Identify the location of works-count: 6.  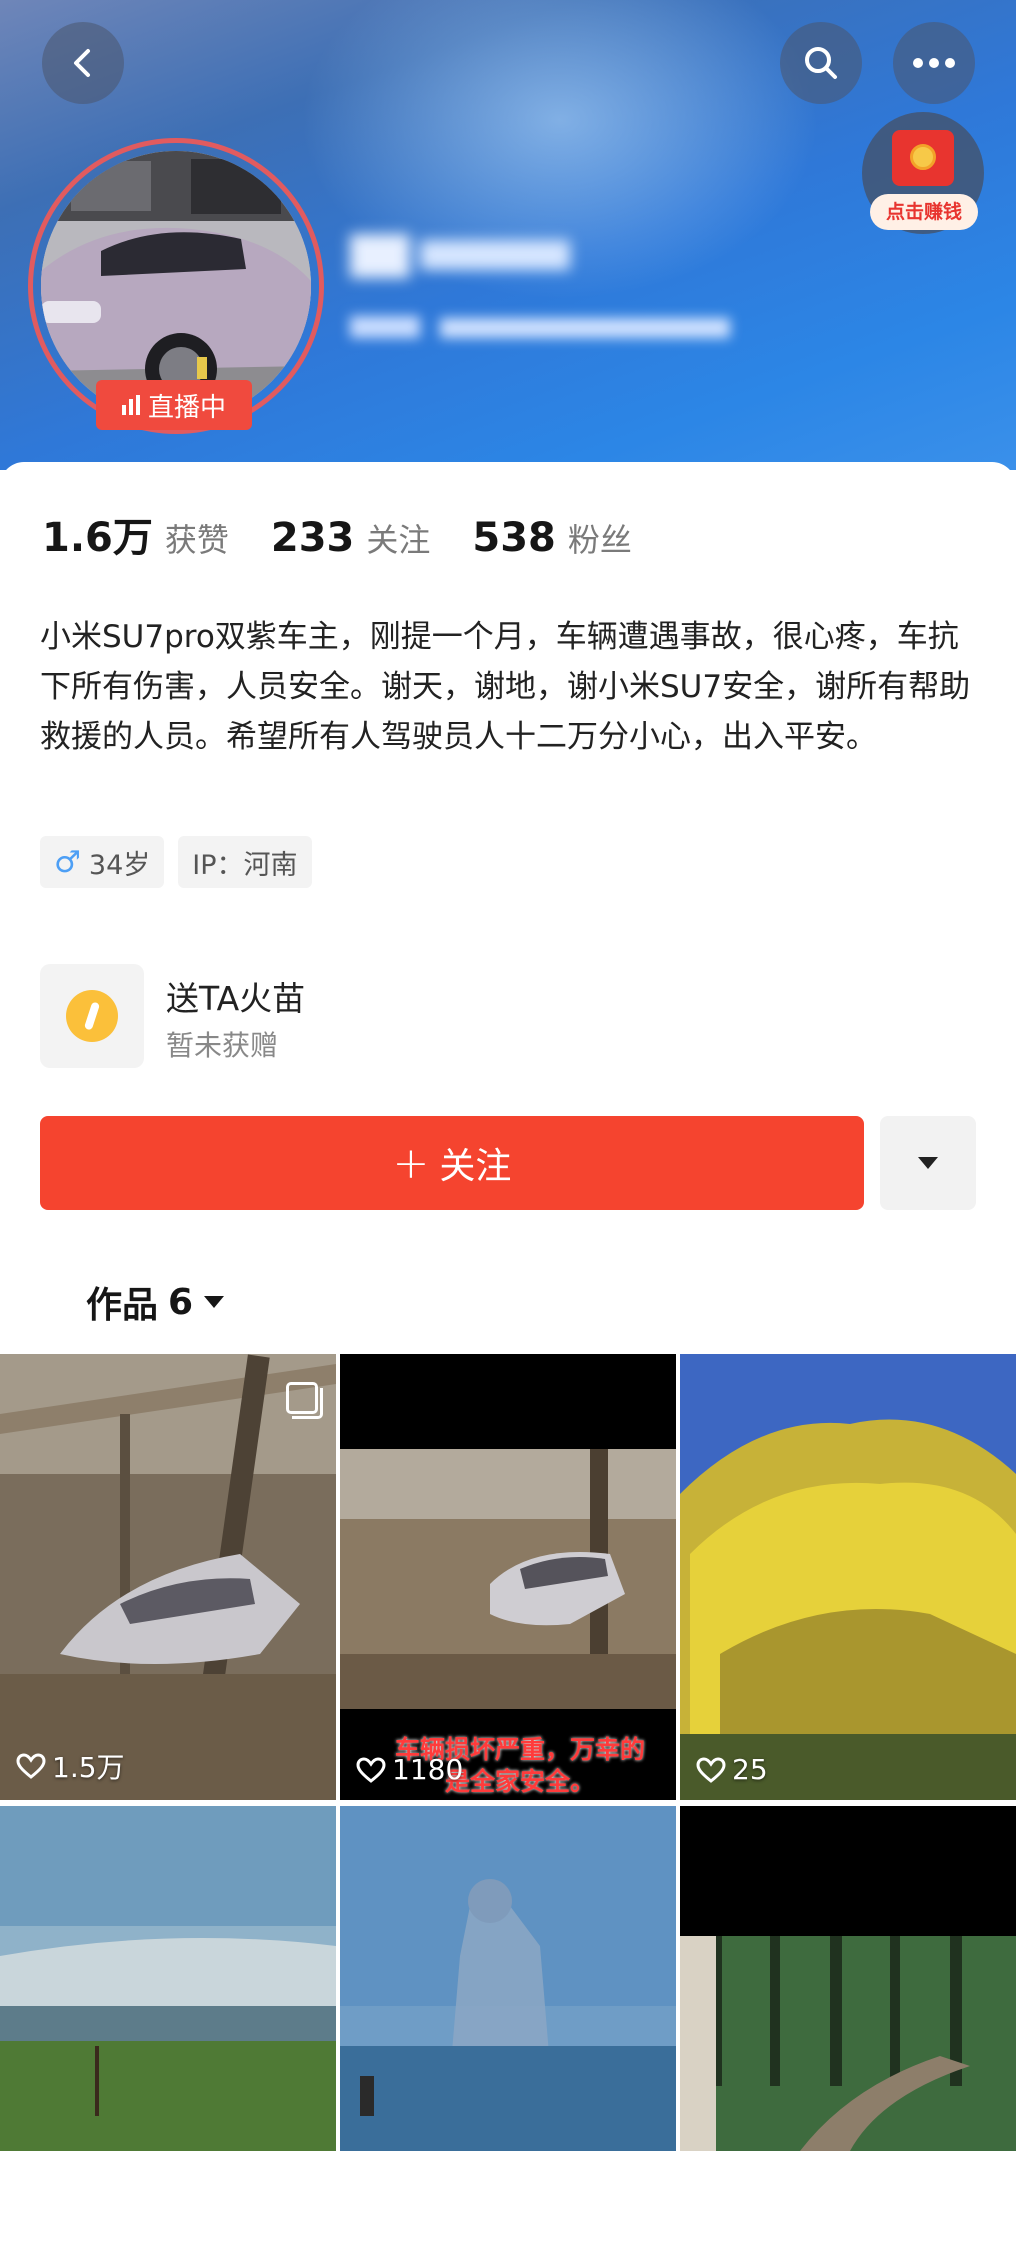
(181, 1302).